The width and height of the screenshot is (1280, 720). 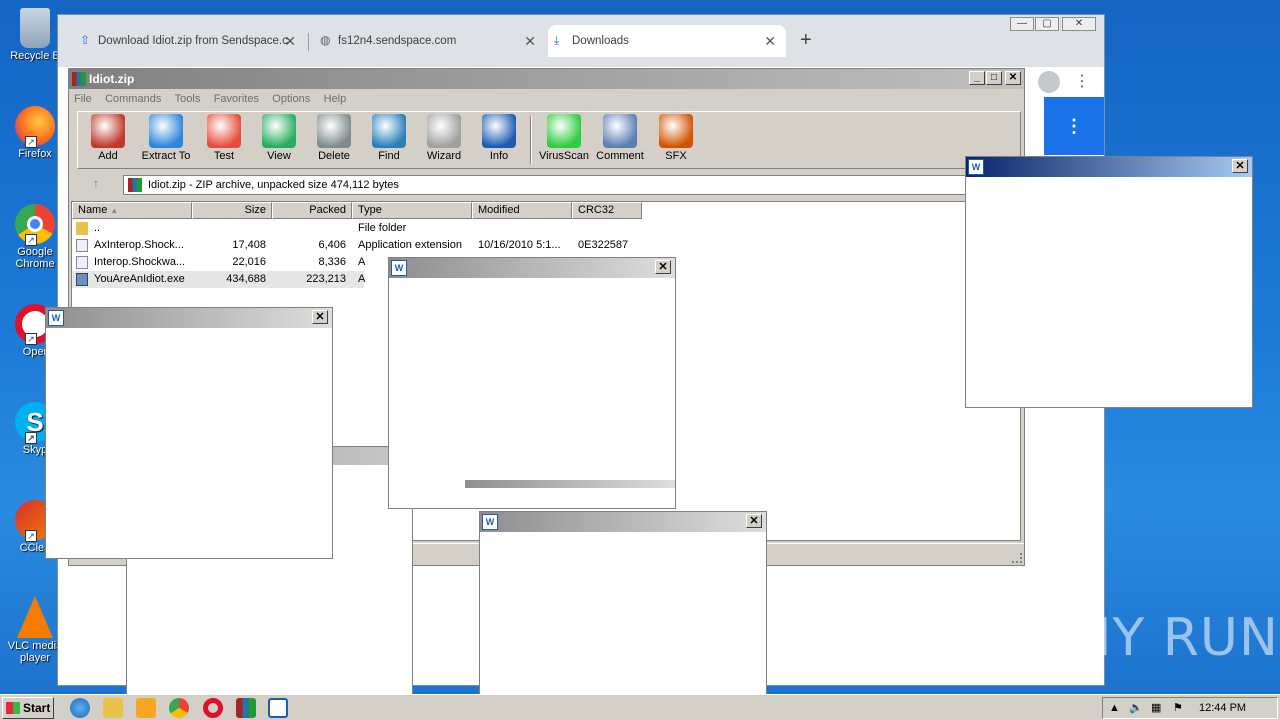 What do you see at coordinates (1114, 708) in the screenshot?
I see `tray-expand-icon: ▲` at bounding box center [1114, 708].